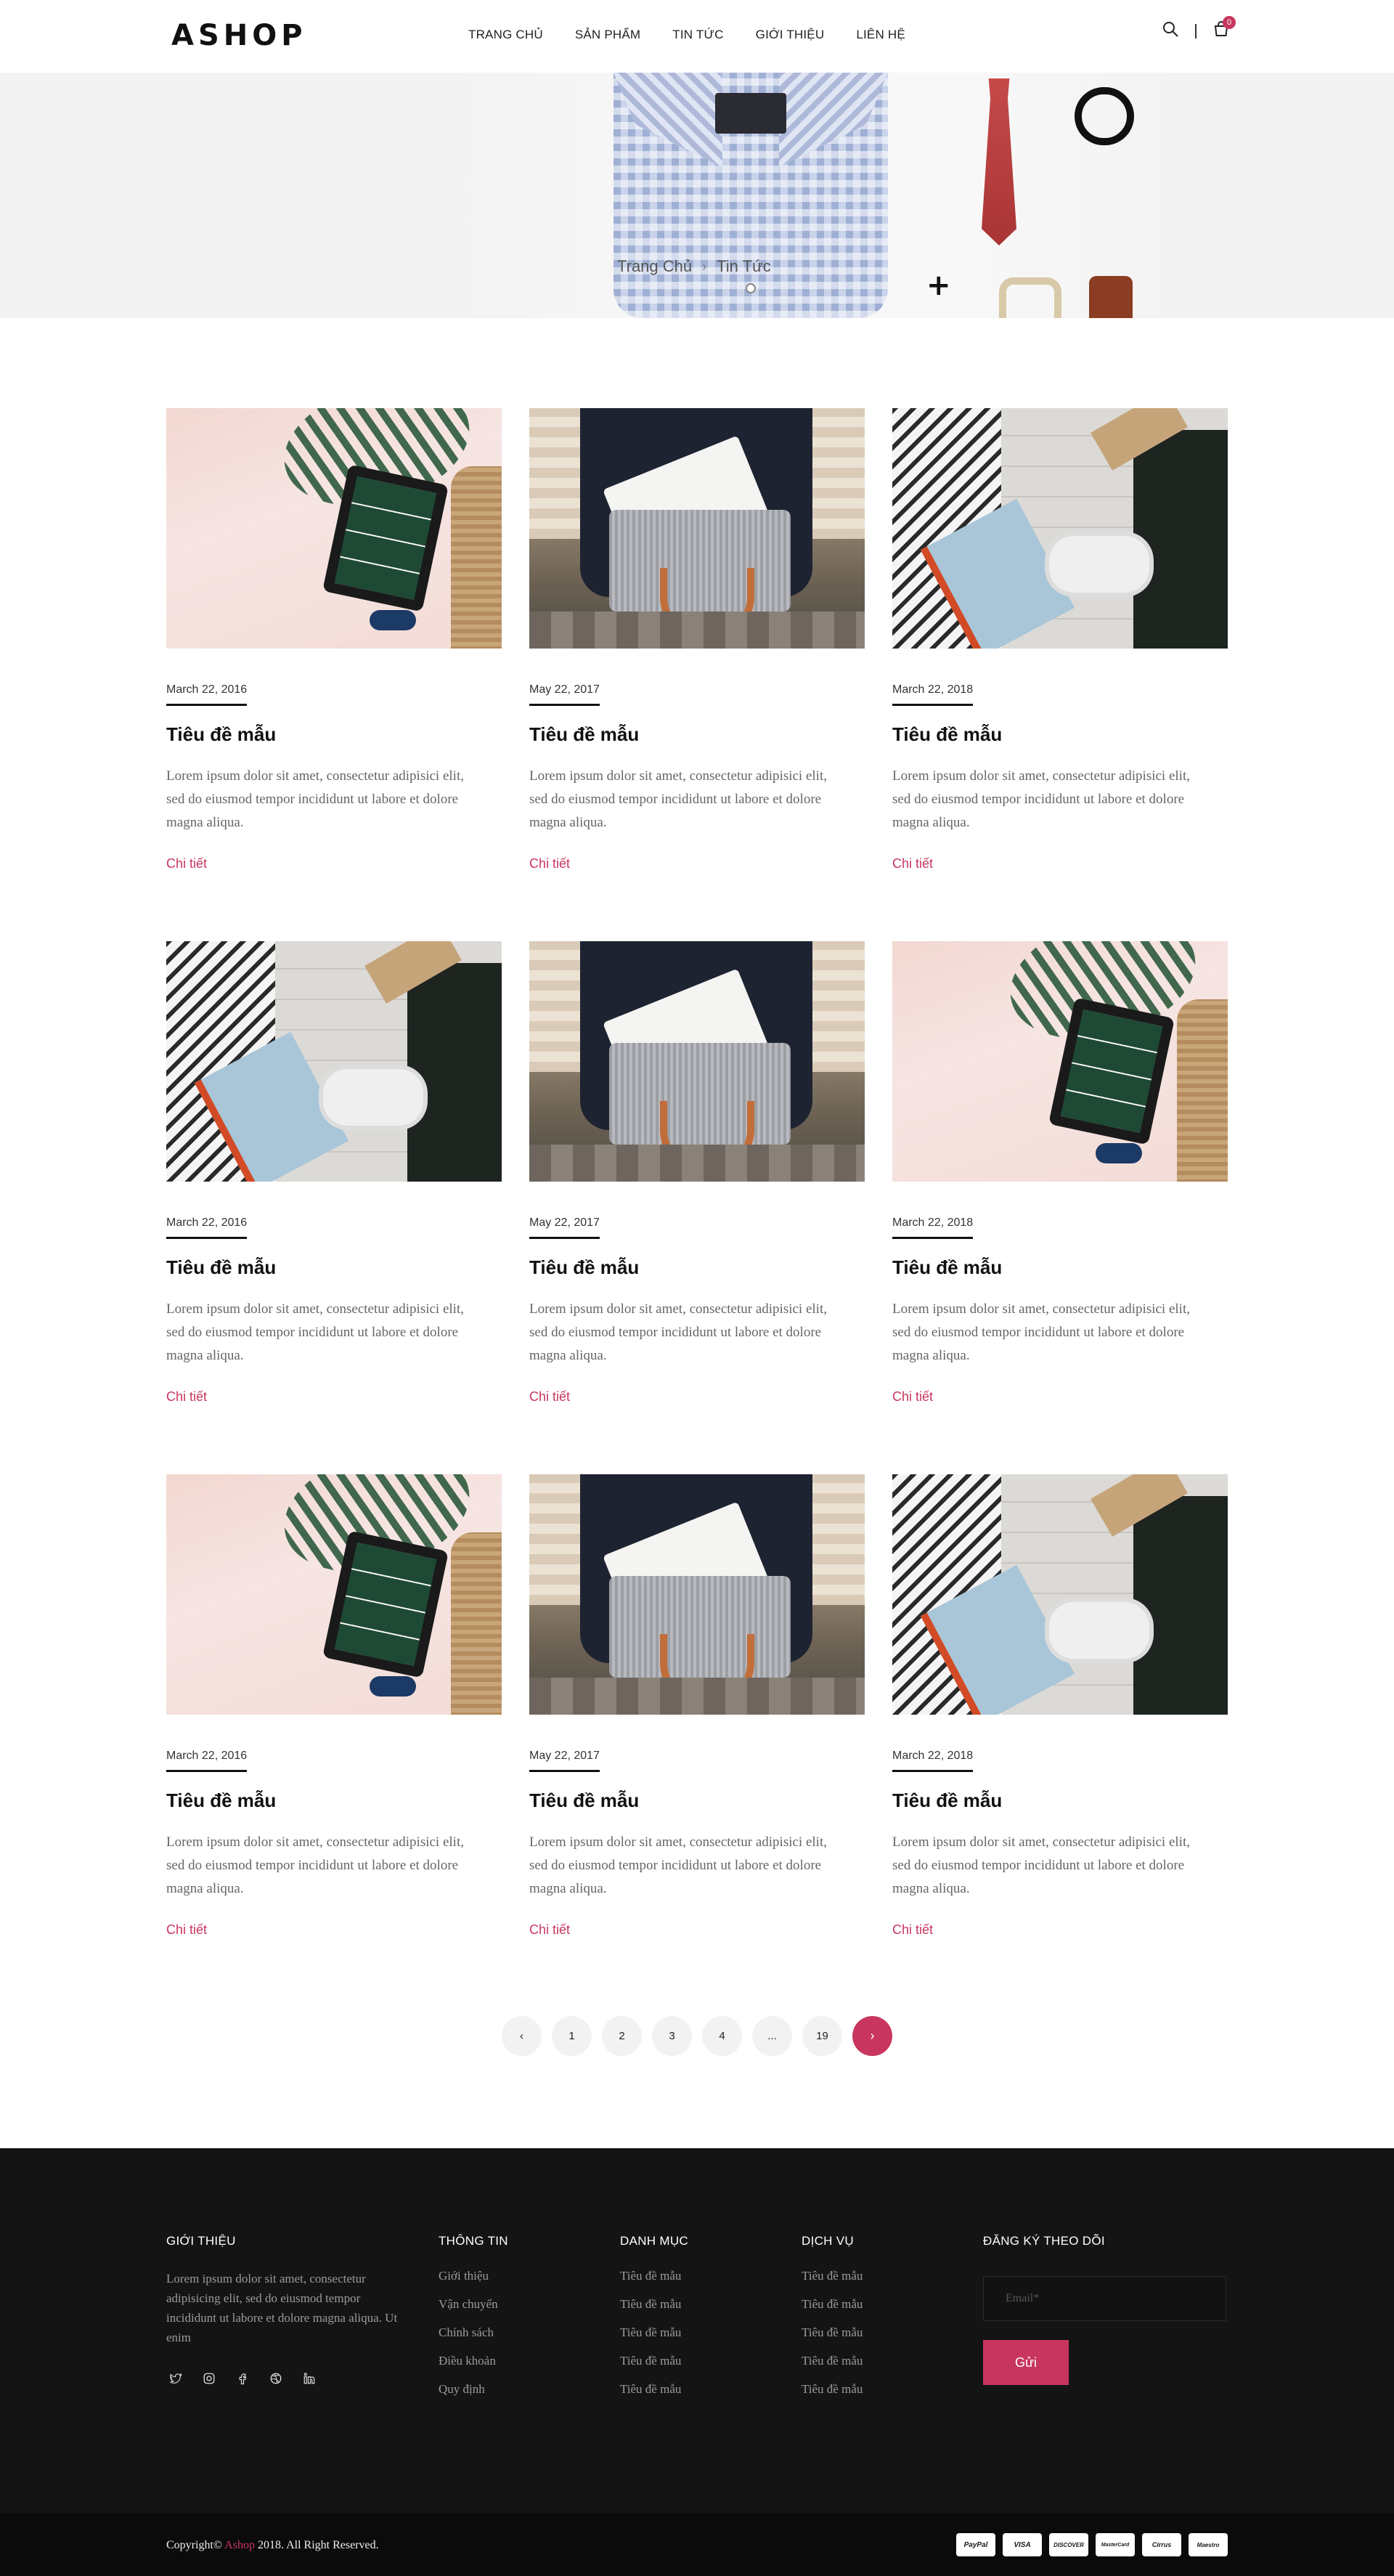 Image resolution: width=1394 pixels, height=2576 pixels. What do you see at coordinates (474, 2304) in the screenshot?
I see `footer-info-link: Vận chuyển` at bounding box center [474, 2304].